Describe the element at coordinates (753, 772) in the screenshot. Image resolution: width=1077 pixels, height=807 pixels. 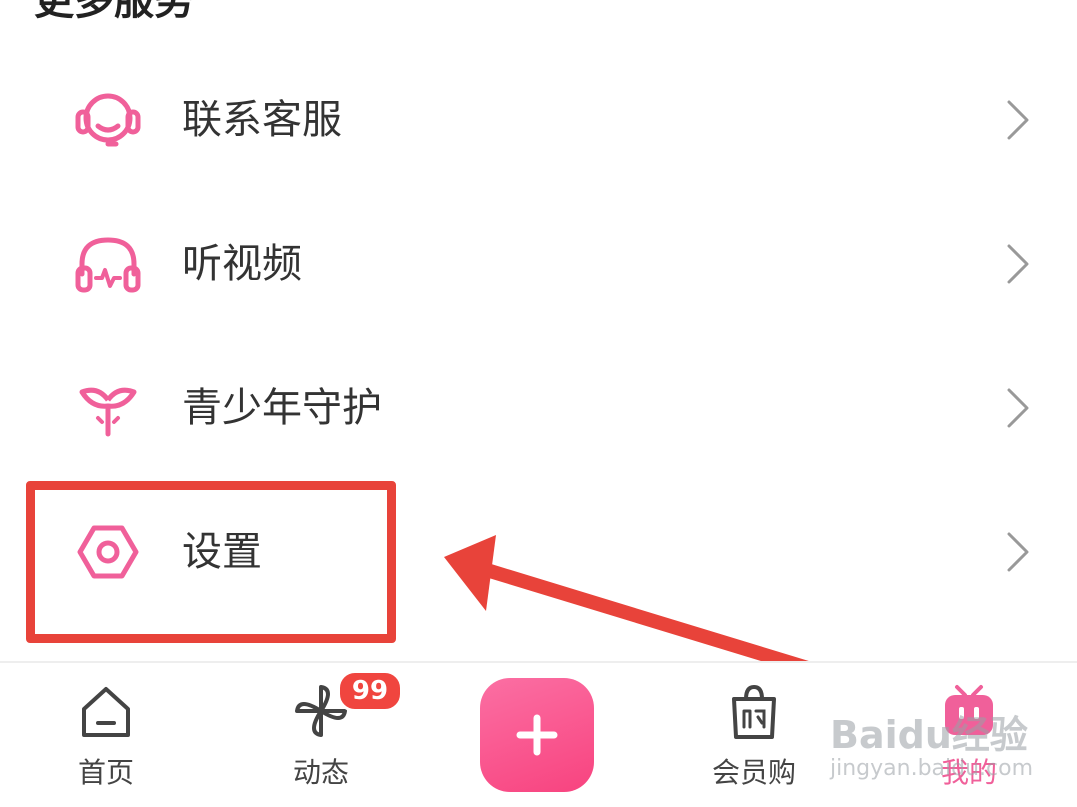
I see `tab-label: 会员购` at that location.